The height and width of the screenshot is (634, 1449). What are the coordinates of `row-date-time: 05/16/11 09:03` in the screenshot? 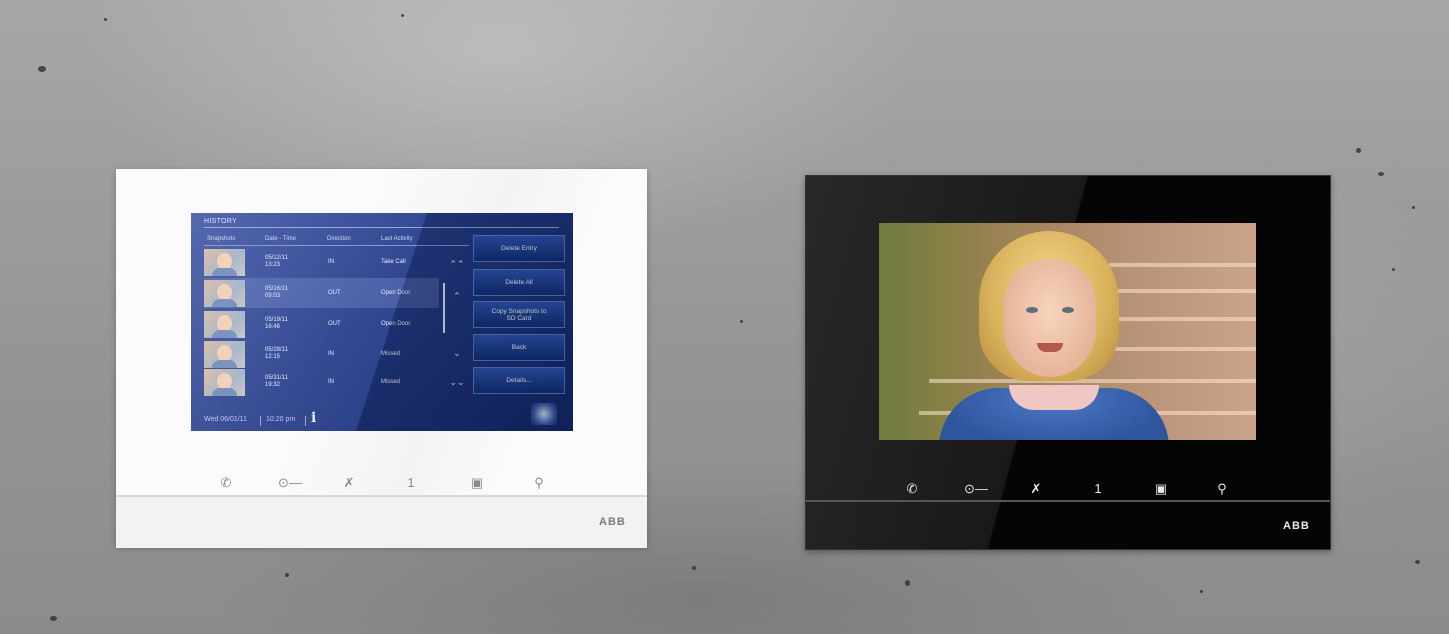 It's located at (276, 292).